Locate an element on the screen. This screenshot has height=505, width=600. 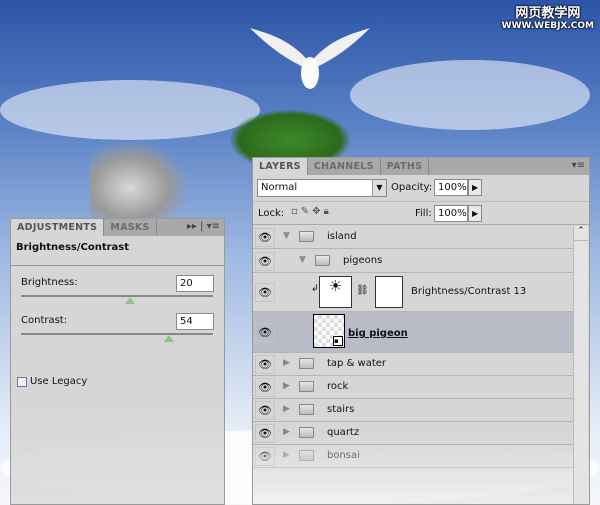
opacity-input: 100% is located at coordinates (451, 187).